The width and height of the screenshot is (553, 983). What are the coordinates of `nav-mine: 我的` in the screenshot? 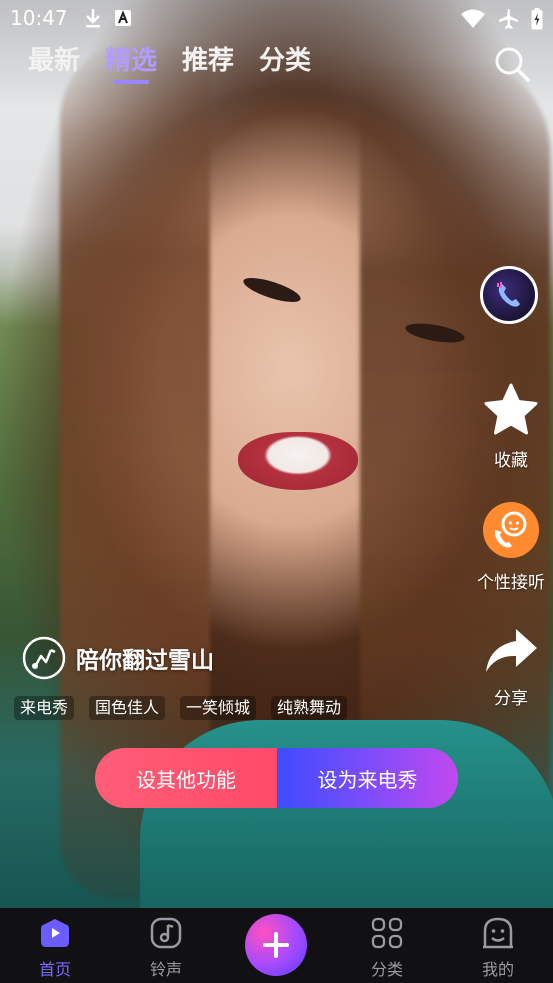 It's located at (498, 948).